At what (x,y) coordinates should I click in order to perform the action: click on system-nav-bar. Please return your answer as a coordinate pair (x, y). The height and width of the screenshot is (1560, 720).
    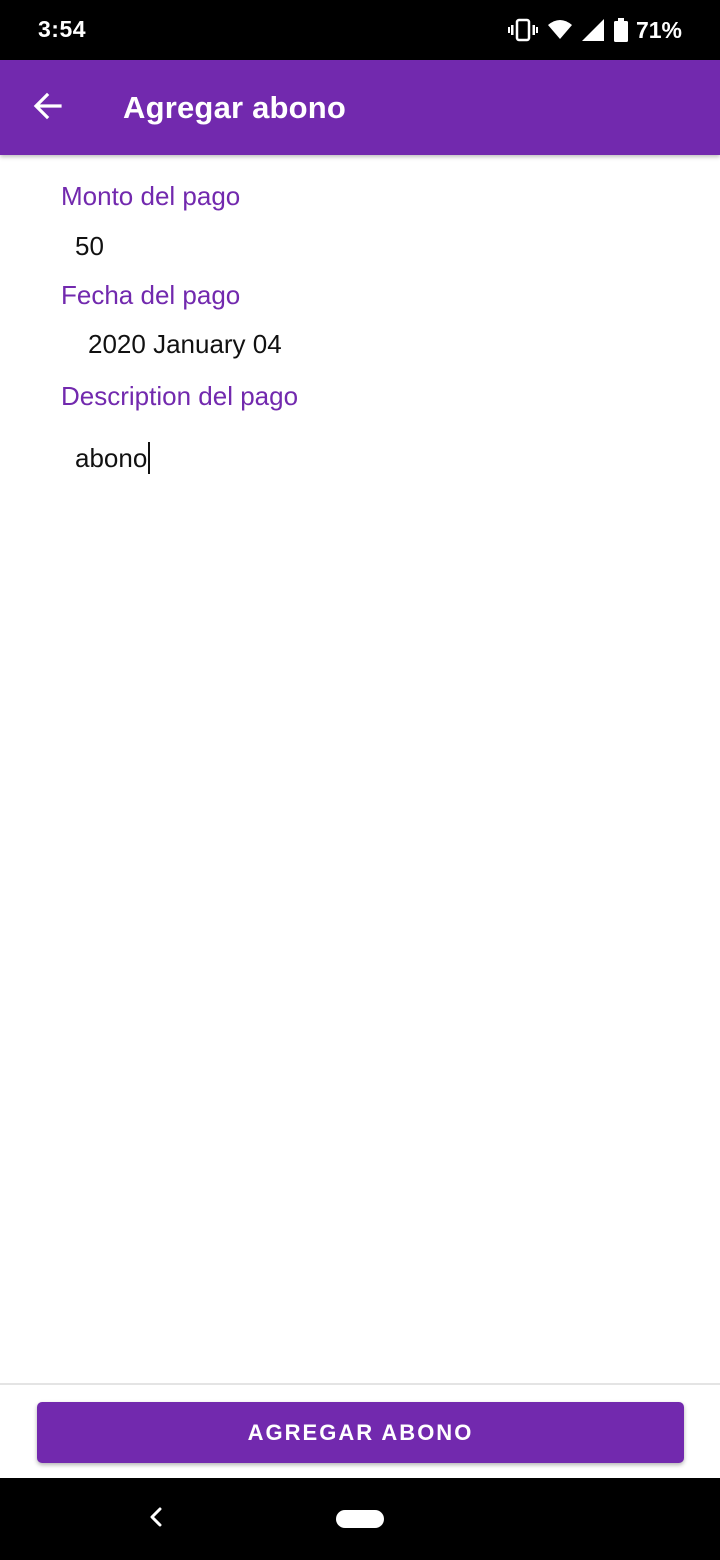
    Looking at the image, I should click on (360, 1519).